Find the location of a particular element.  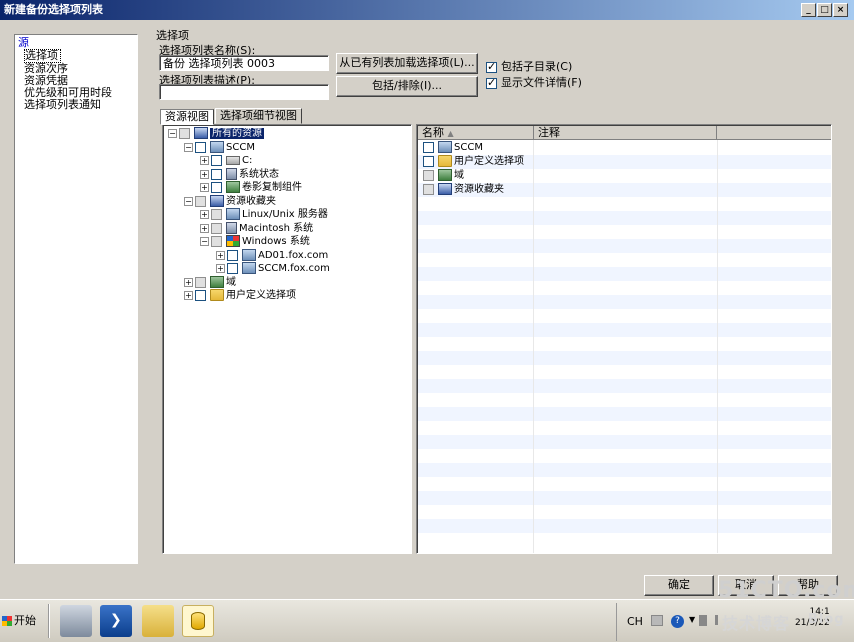

tree-label: SCCM is located at coordinates (240, 147).